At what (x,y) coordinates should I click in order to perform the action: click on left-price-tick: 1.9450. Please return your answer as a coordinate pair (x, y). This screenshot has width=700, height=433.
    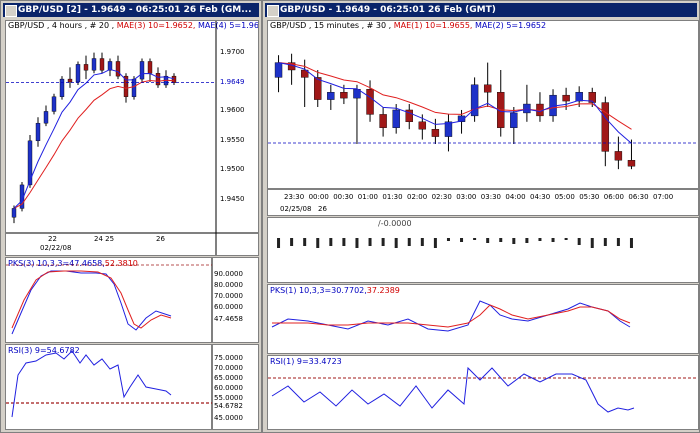
    Looking at the image, I should click on (232, 198).